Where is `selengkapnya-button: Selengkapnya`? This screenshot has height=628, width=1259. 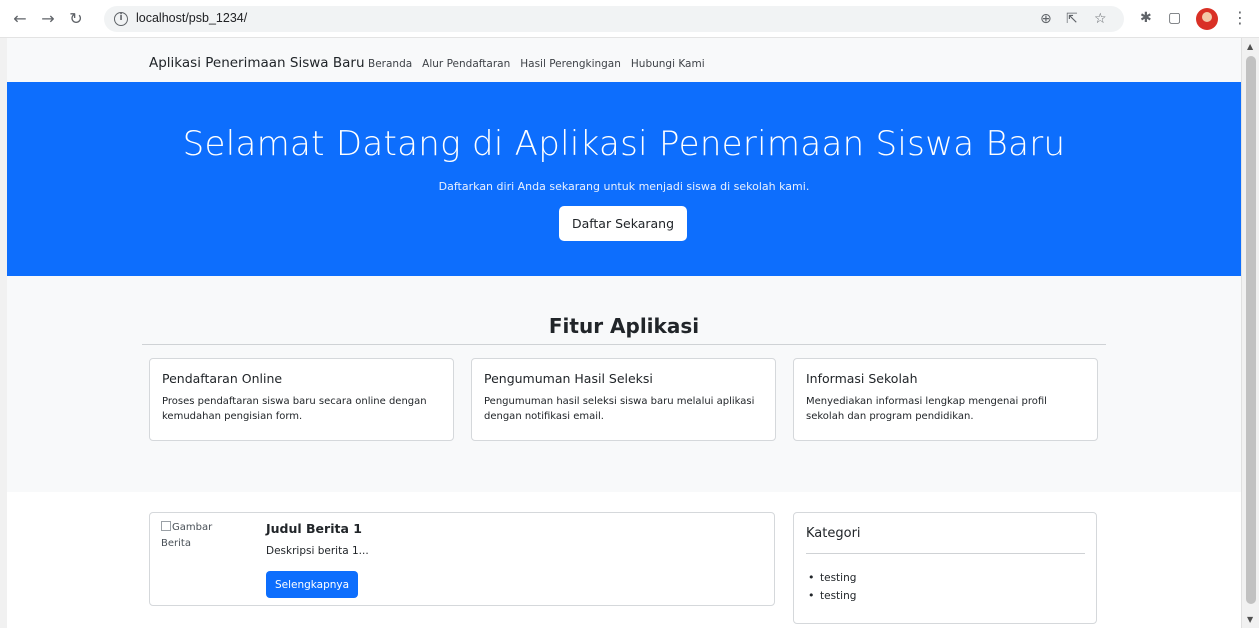 selengkapnya-button: Selengkapnya is located at coordinates (312, 584).